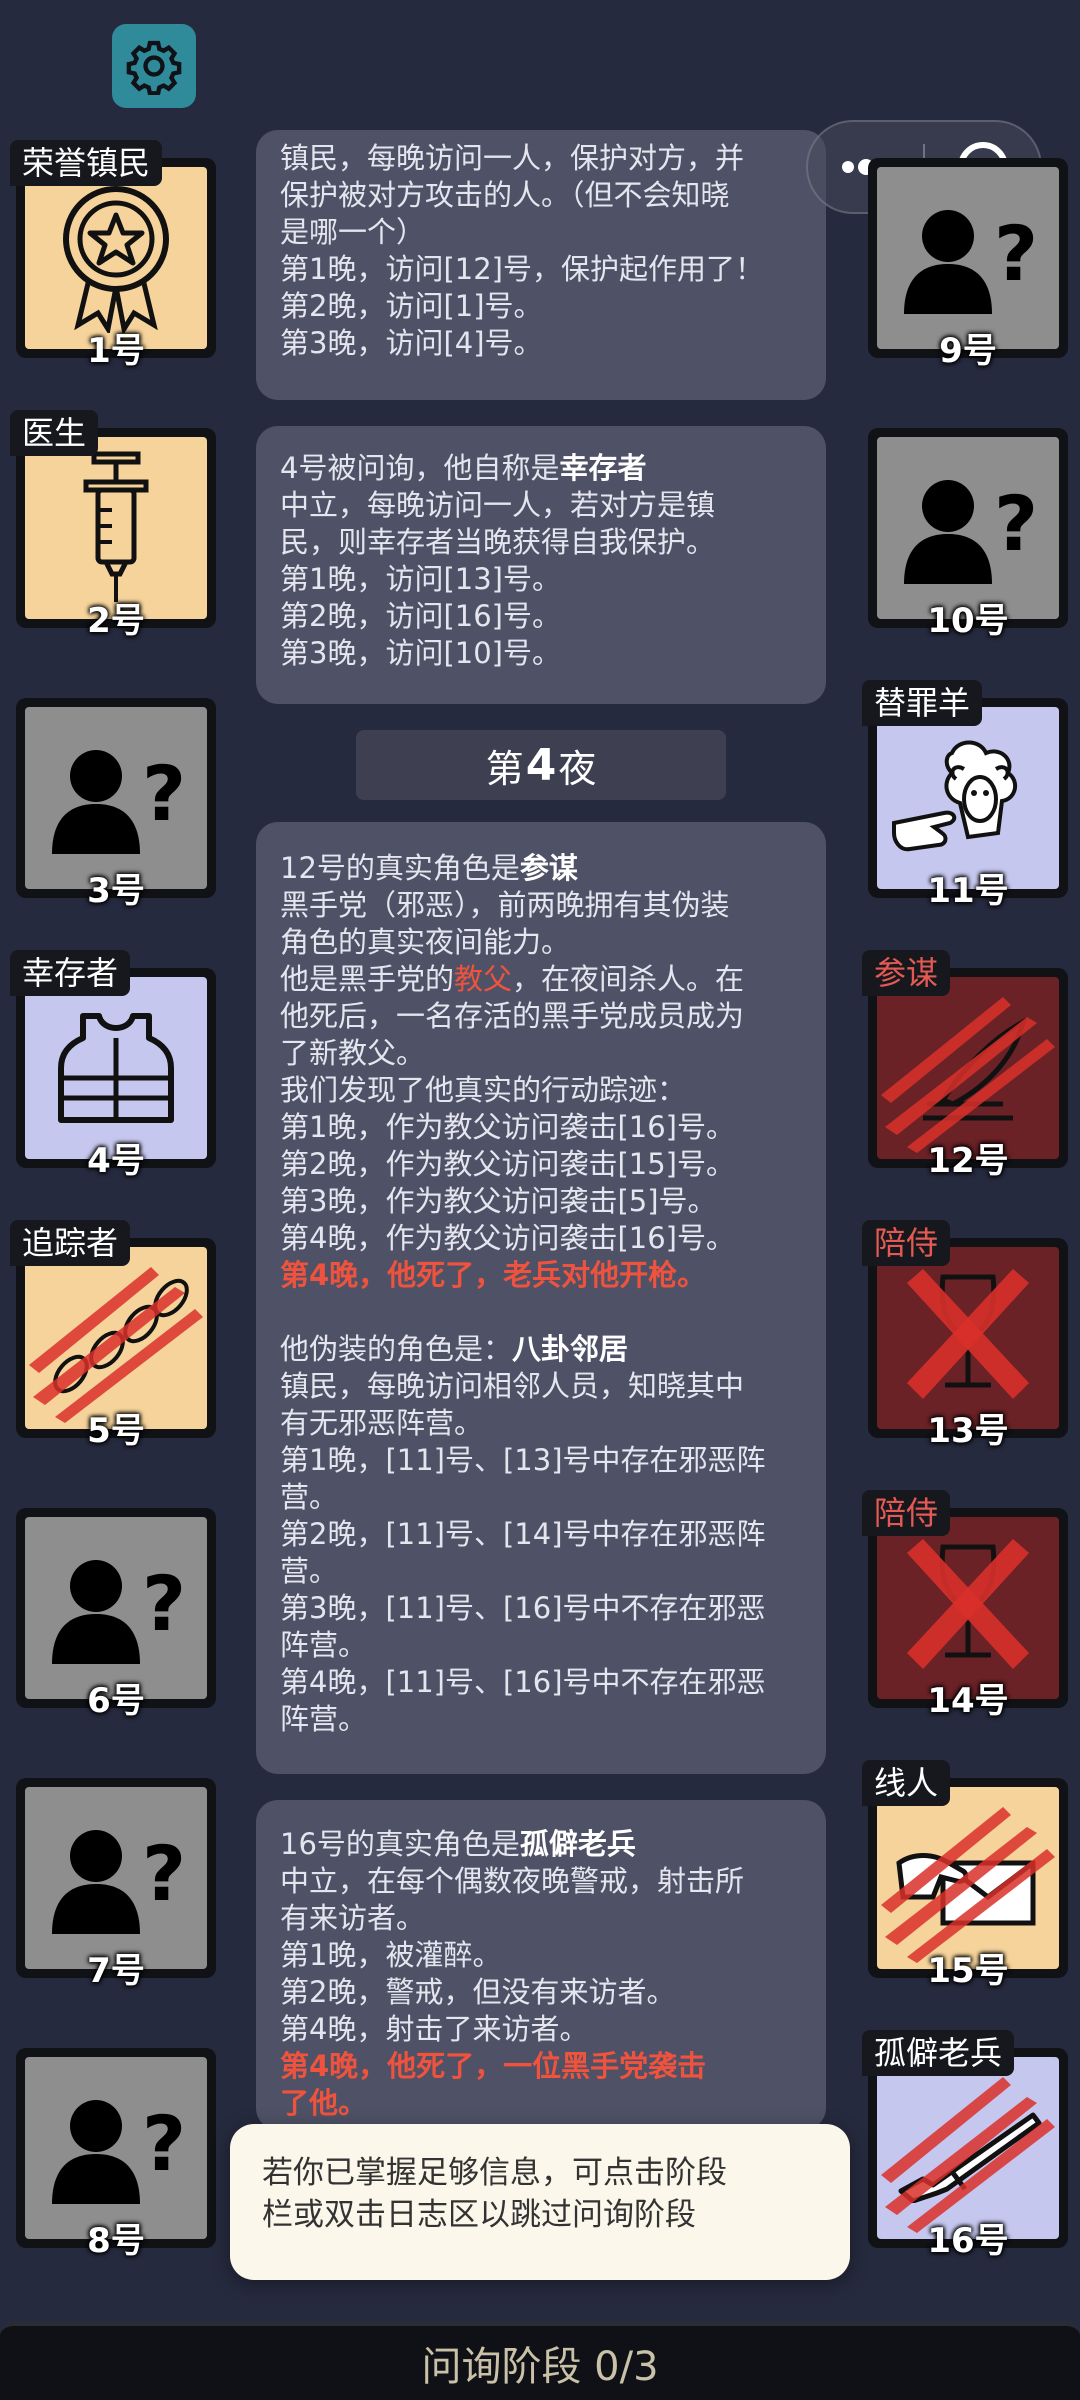 Image resolution: width=1080 pixels, height=2400 pixels. What do you see at coordinates (116, 891) in the screenshot?
I see `player-number: 3号` at bounding box center [116, 891].